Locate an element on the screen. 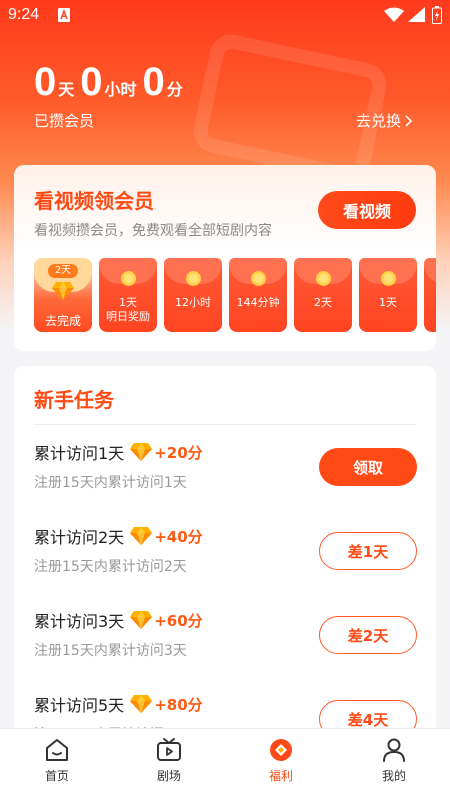 The width and height of the screenshot is (450, 800). divider is located at coordinates (225, 424).